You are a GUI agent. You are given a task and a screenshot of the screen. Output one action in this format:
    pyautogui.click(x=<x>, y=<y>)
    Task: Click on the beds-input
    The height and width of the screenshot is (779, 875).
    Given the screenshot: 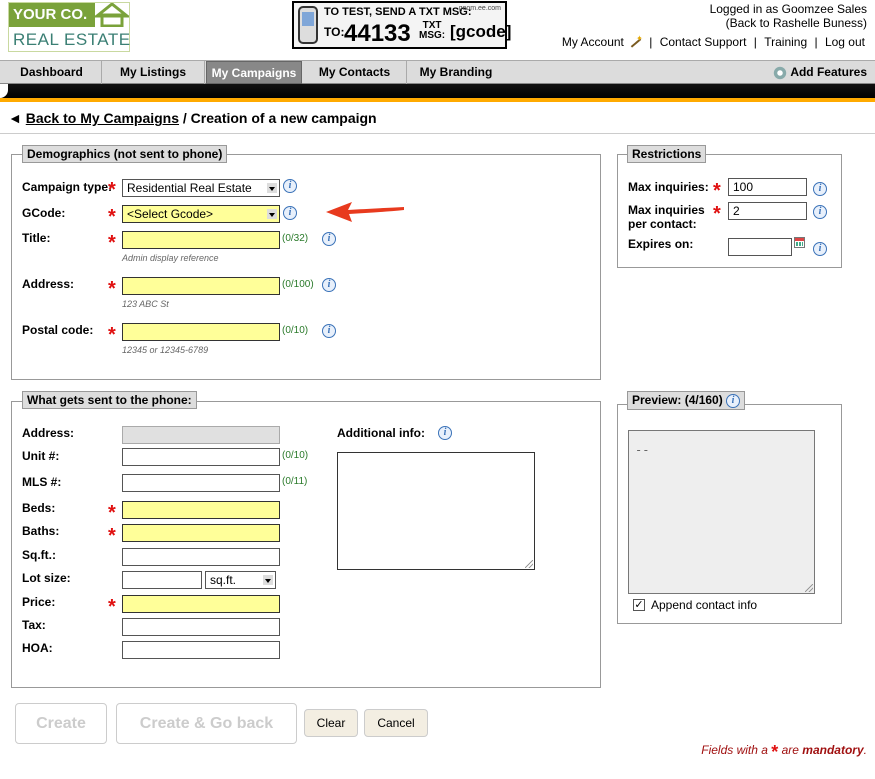 What is the action you would take?
    pyautogui.click(x=201, y=510)
    